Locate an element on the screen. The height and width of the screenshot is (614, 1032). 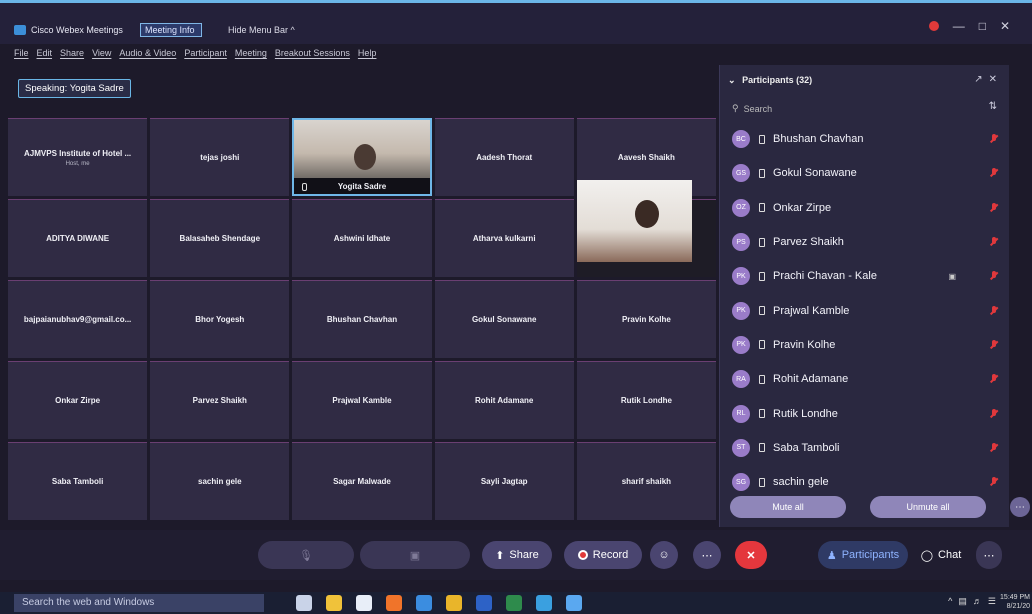
participant-row: PK Pravin Kolhe is located at coordinates (863, 345).